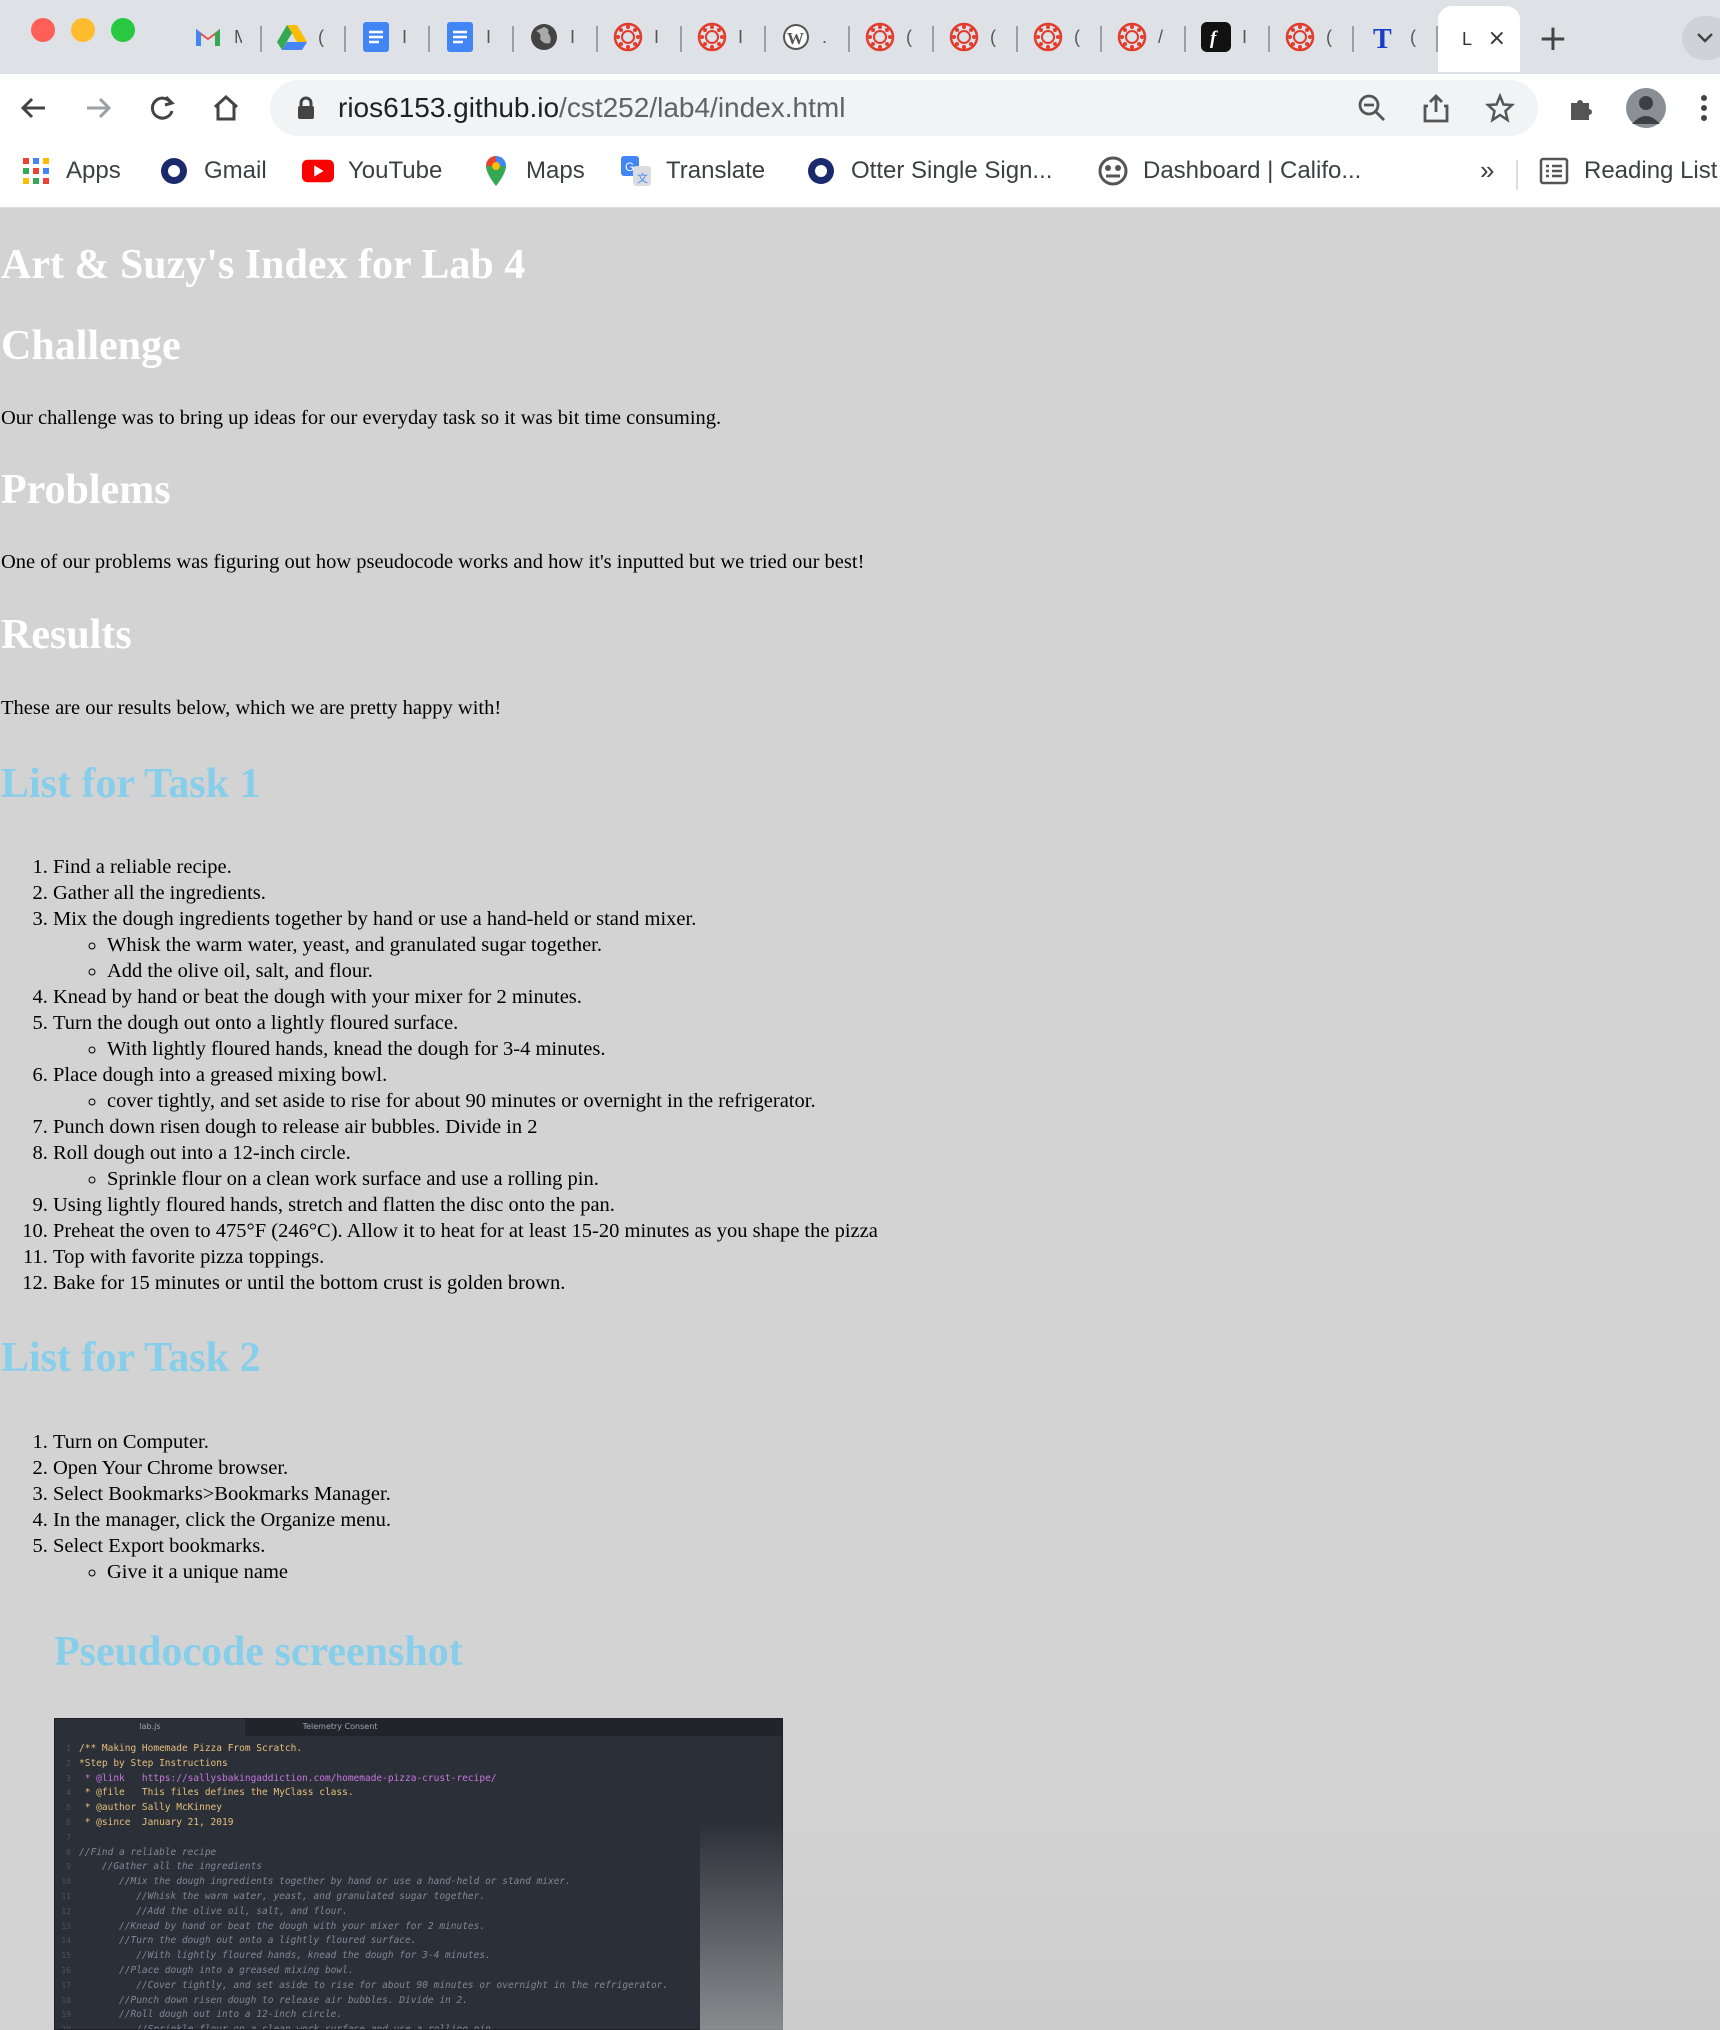 The height and width of the screenshot is (2030, 1720). What do you see at coordinates (1382, 38) in the screenshot?
I see `svg-text: T` at bounding box center [1382, 38].